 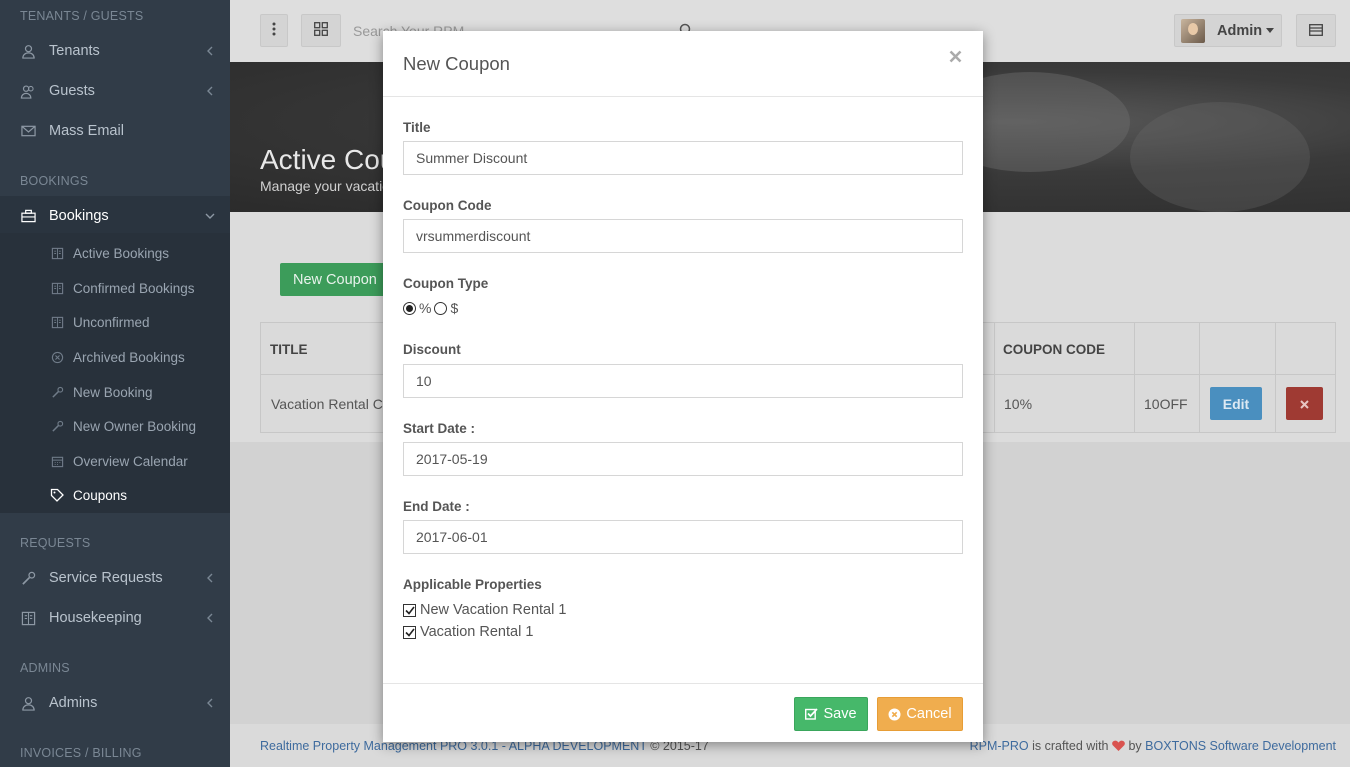 I want to click on property-option: New Vacation Rental 1, so click(x=484, y=610).